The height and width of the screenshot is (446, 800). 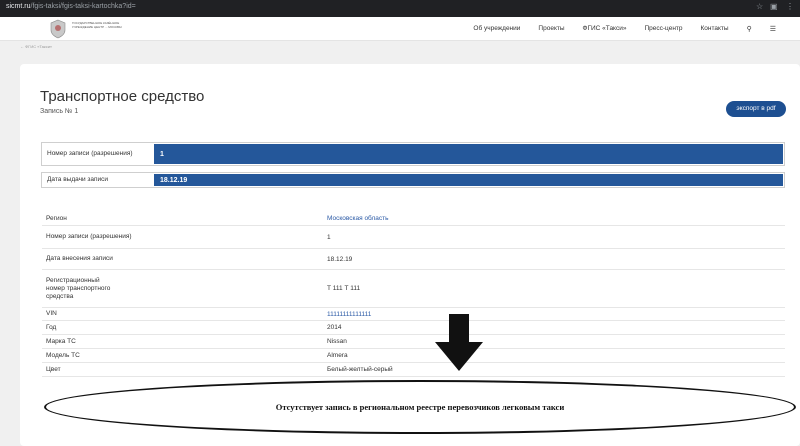 I want to click on down-arrow-icon, so click(x=459, y=342).